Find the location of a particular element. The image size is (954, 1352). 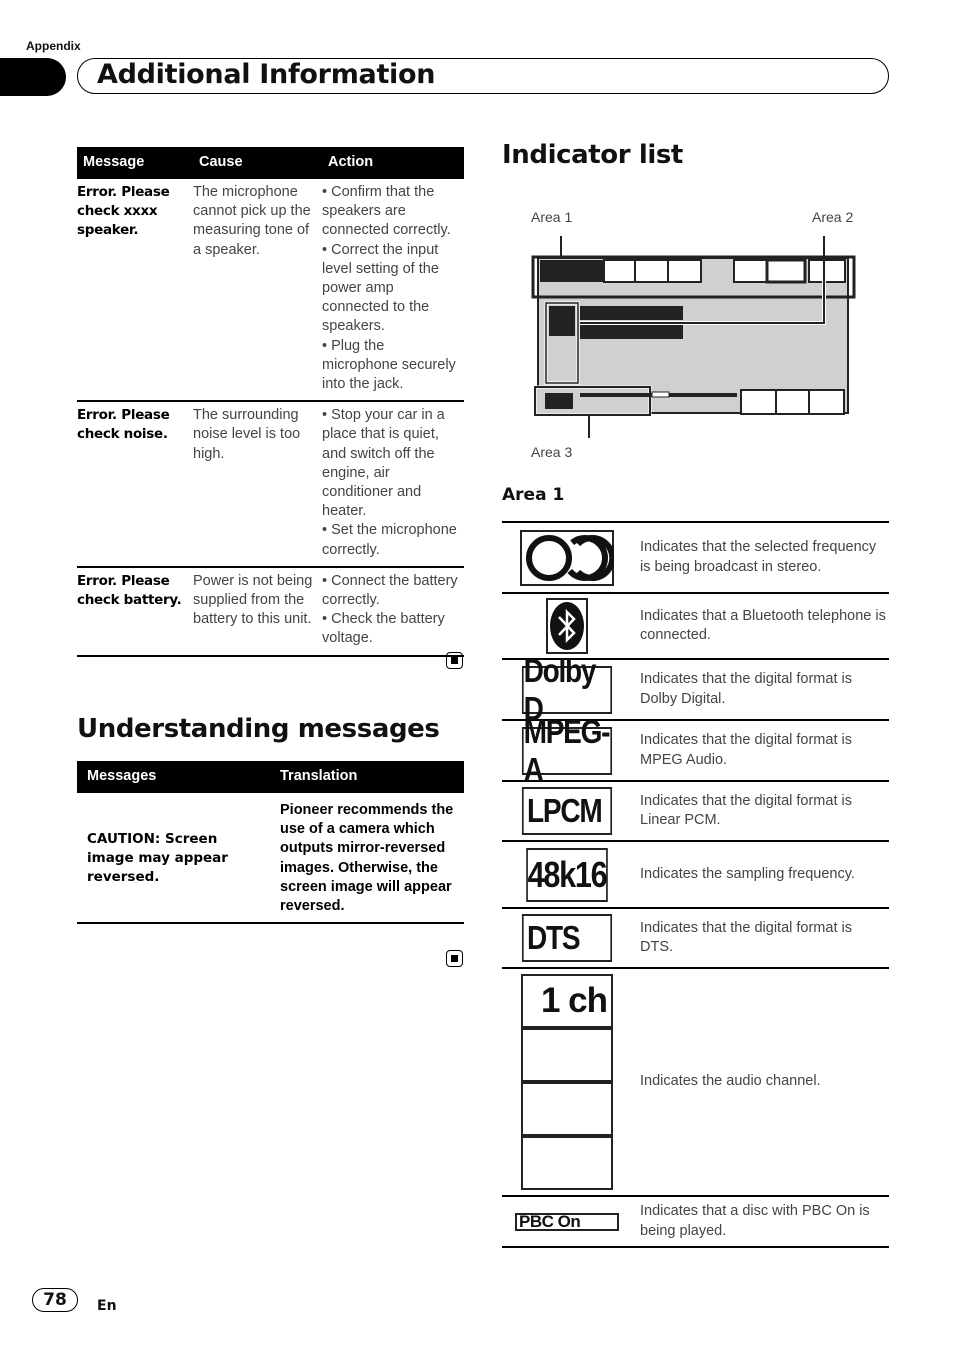

mpeg-a-badge: MPEG-A is located at coordinates (567, 750).